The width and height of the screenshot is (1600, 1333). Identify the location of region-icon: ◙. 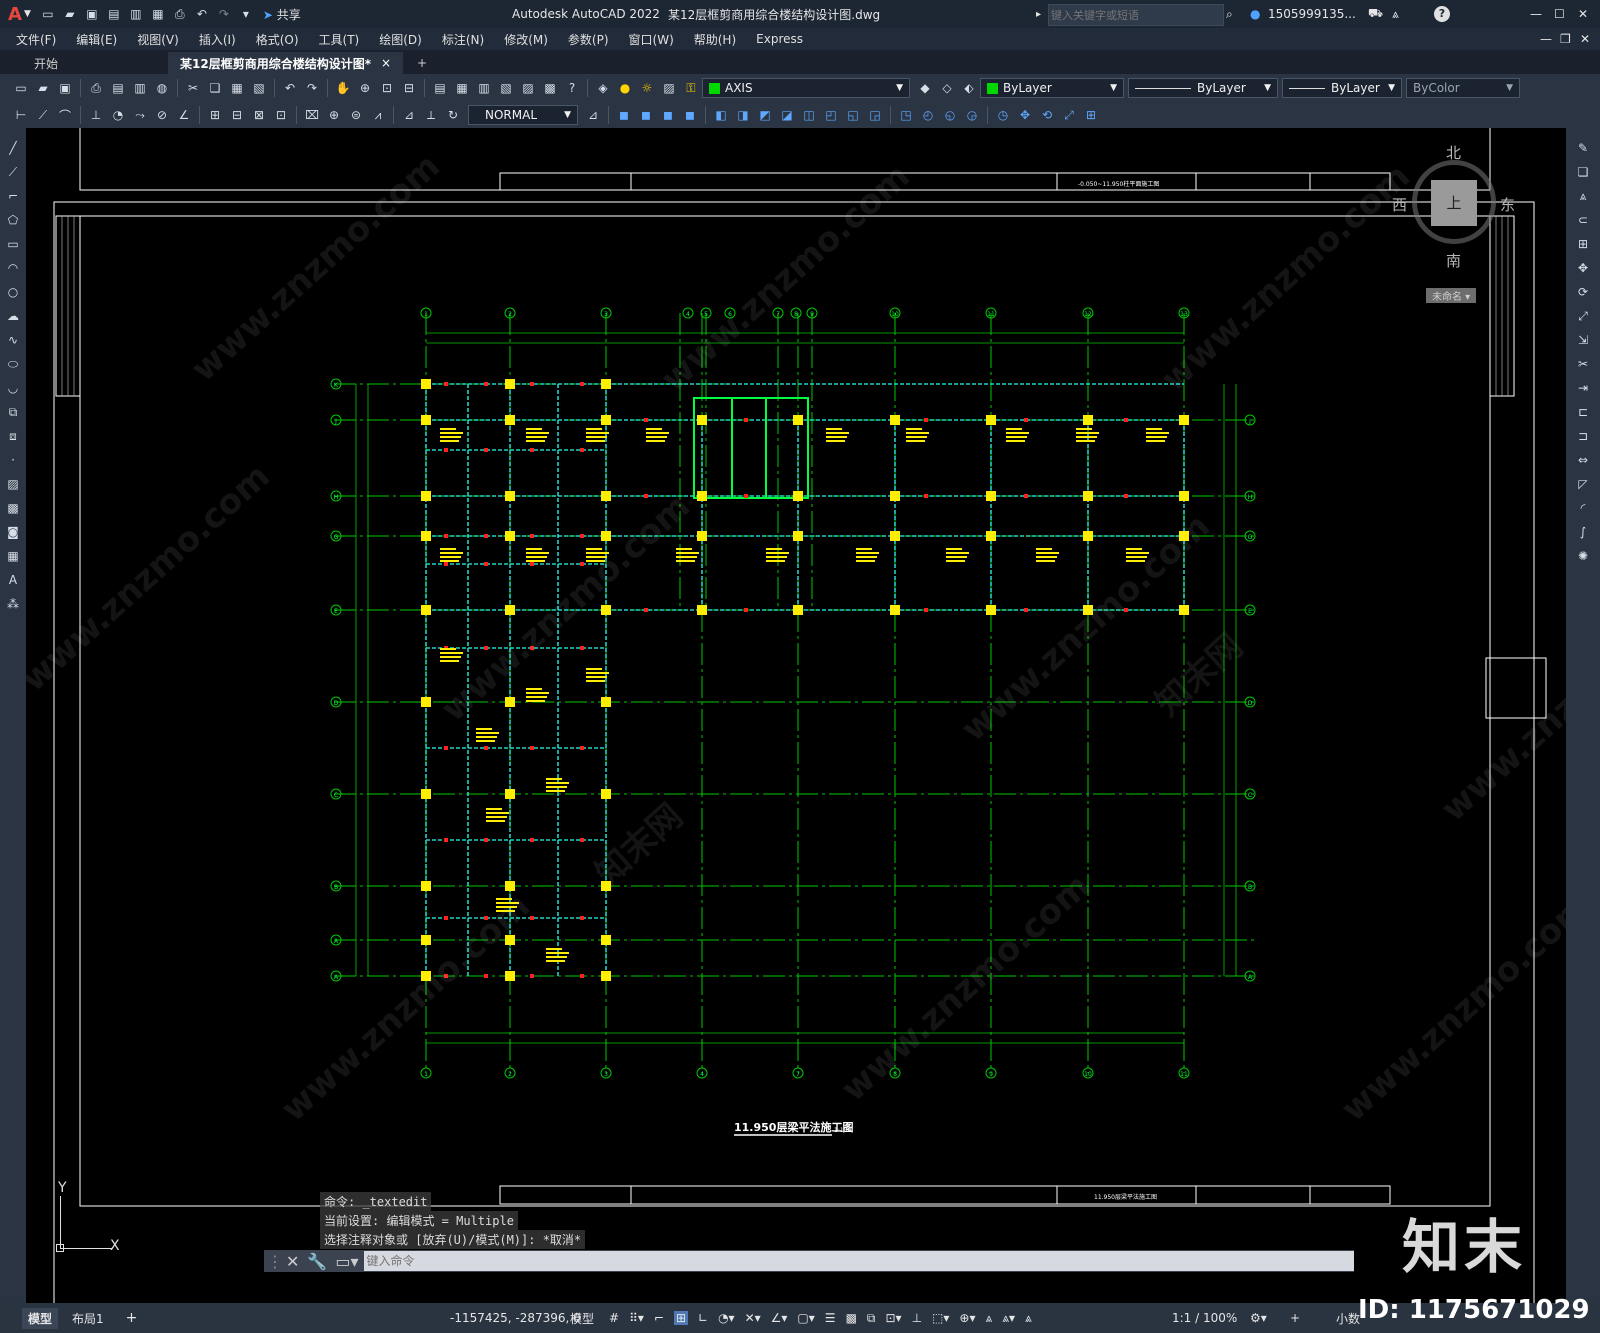
(13, 532).